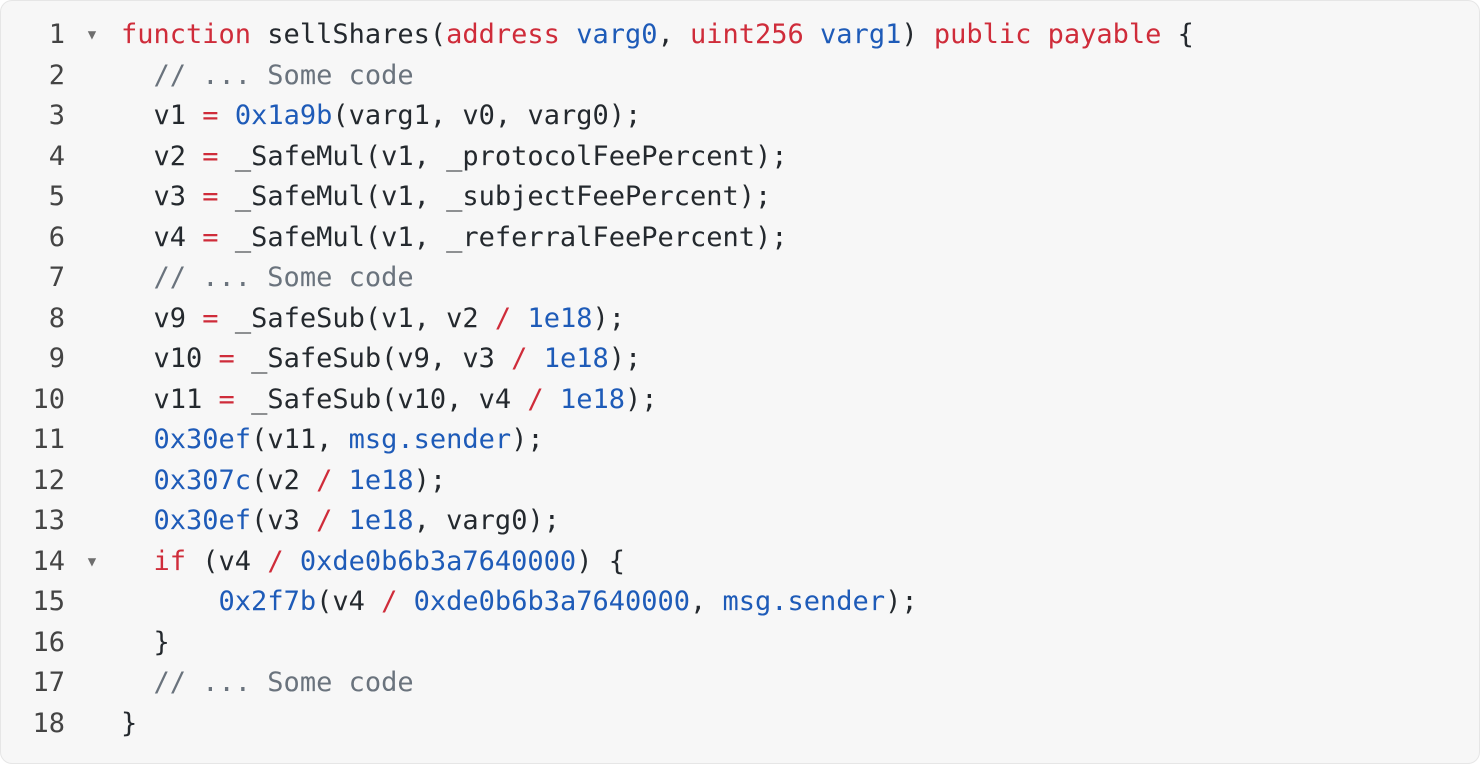 The width and height of the screenshot is (1480, 764). I want to click on code-token-keyword: uint256, so click(746, 34).